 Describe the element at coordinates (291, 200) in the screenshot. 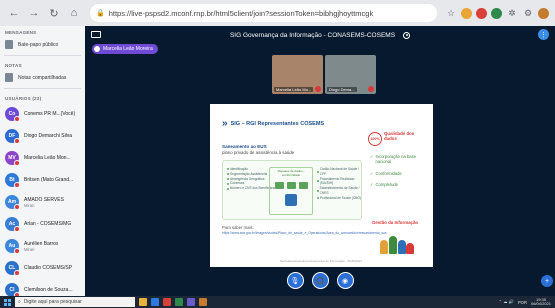

I see `shield-icon` at that location.